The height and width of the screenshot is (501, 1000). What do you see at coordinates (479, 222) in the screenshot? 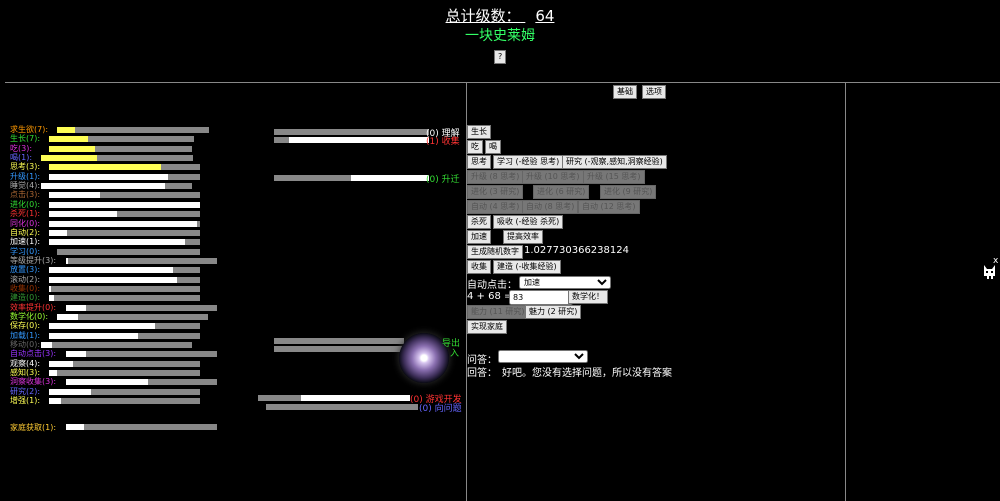
I see `kill-button: 杀死` at bounding box center [479, 222].